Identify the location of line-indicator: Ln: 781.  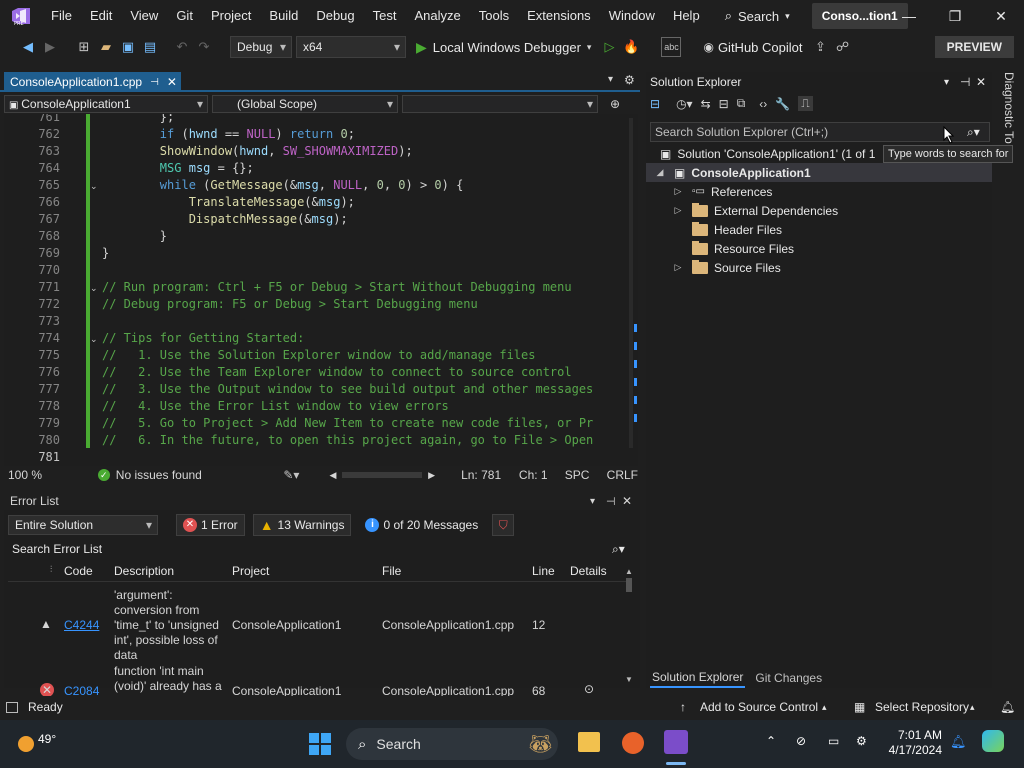
(490, 475).